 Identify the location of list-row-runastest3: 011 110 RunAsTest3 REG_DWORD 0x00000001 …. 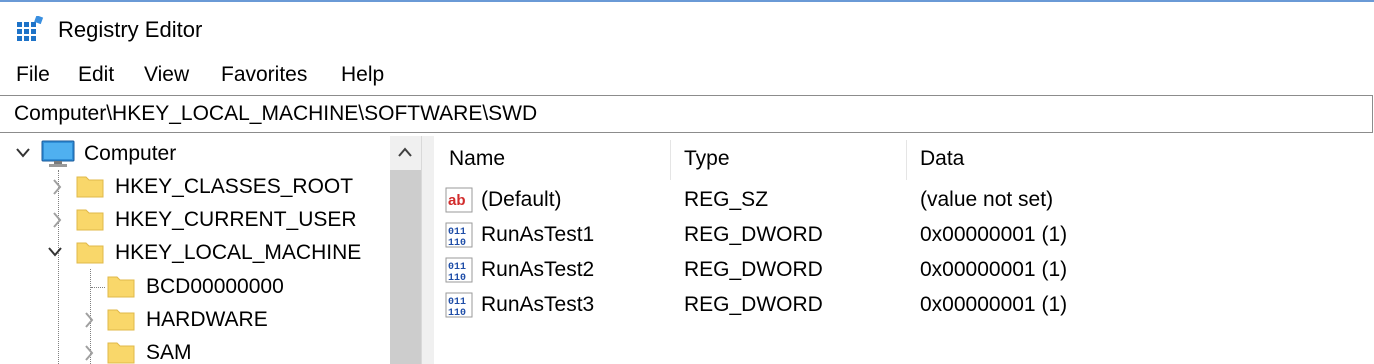
(904, 304).